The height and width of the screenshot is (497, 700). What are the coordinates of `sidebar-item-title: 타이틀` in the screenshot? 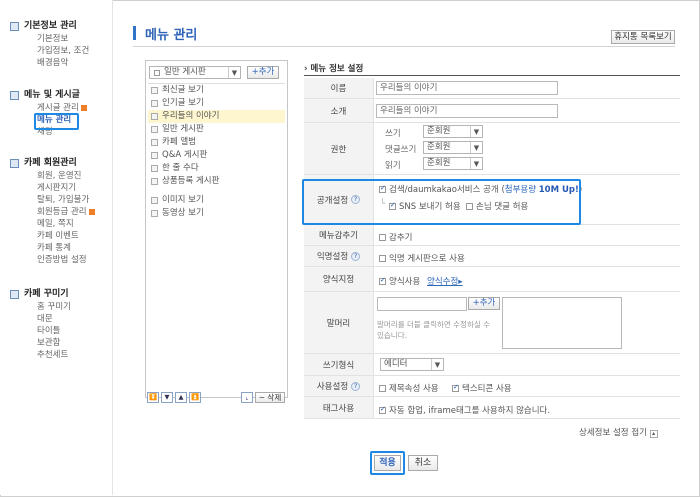 It's located at (47, 331).